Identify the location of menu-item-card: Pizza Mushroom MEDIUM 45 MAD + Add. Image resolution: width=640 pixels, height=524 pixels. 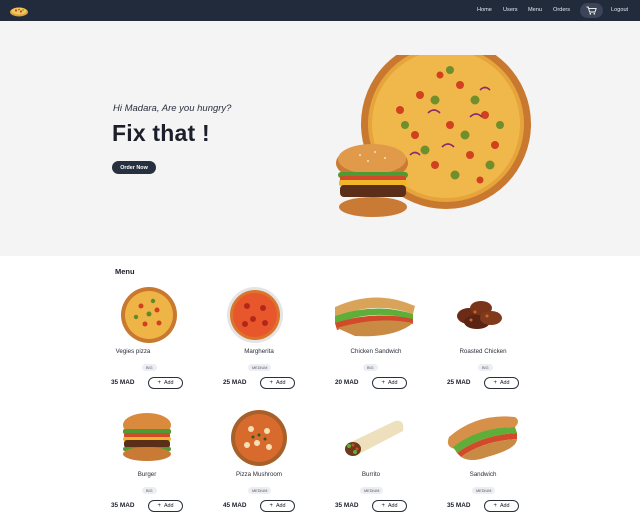
(283, 466).